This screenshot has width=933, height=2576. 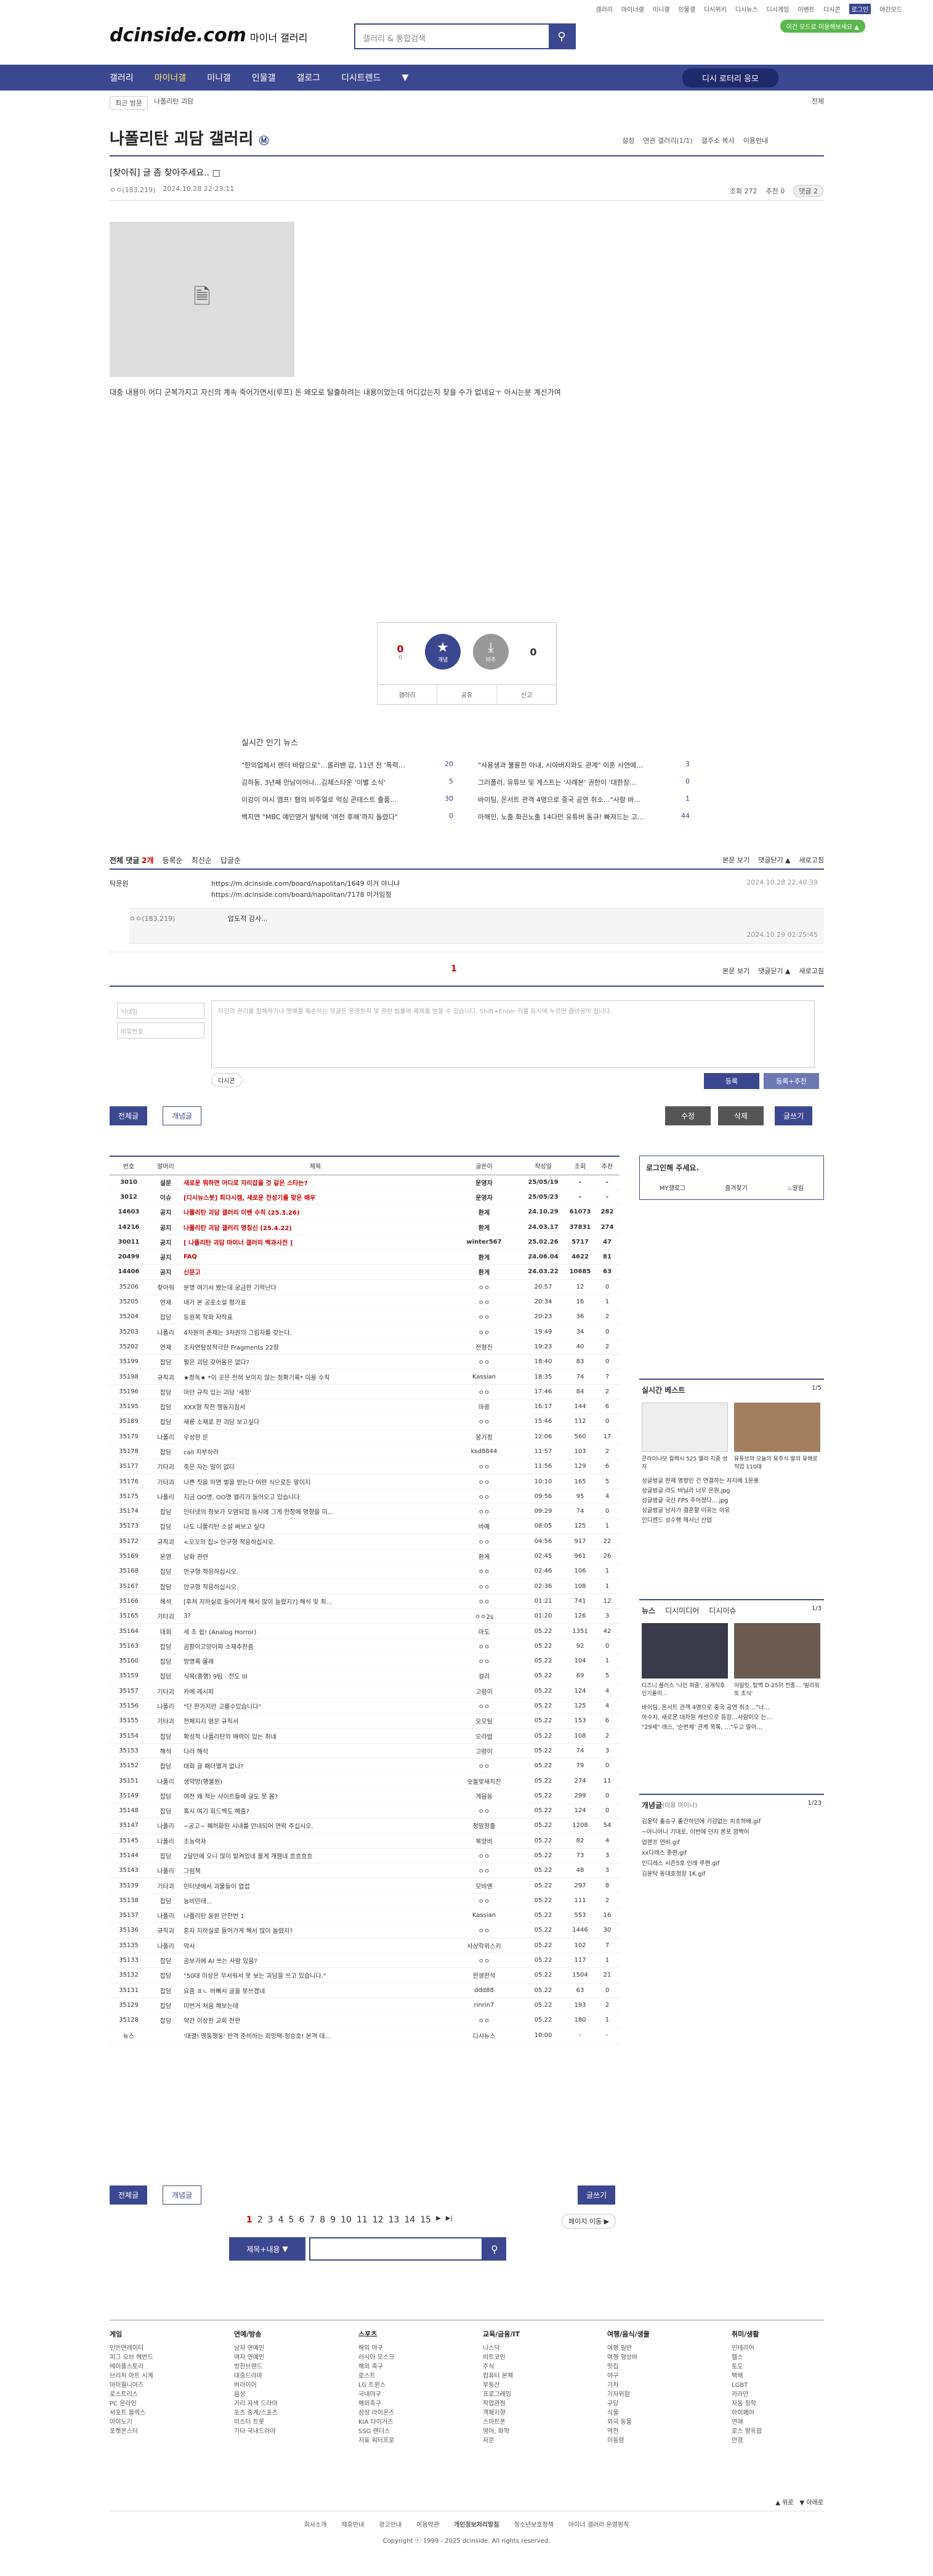 What do you see at coordinates (494, 2249) in the screenshot?
I see `search-icon: ⚲` at bounding box center [494, 2249].